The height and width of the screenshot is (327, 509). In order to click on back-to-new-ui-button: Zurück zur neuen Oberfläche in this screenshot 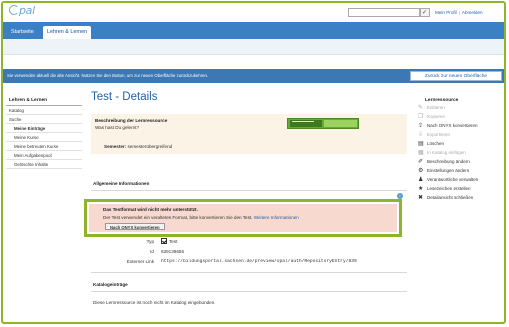, I will do `click(456, 76)`.